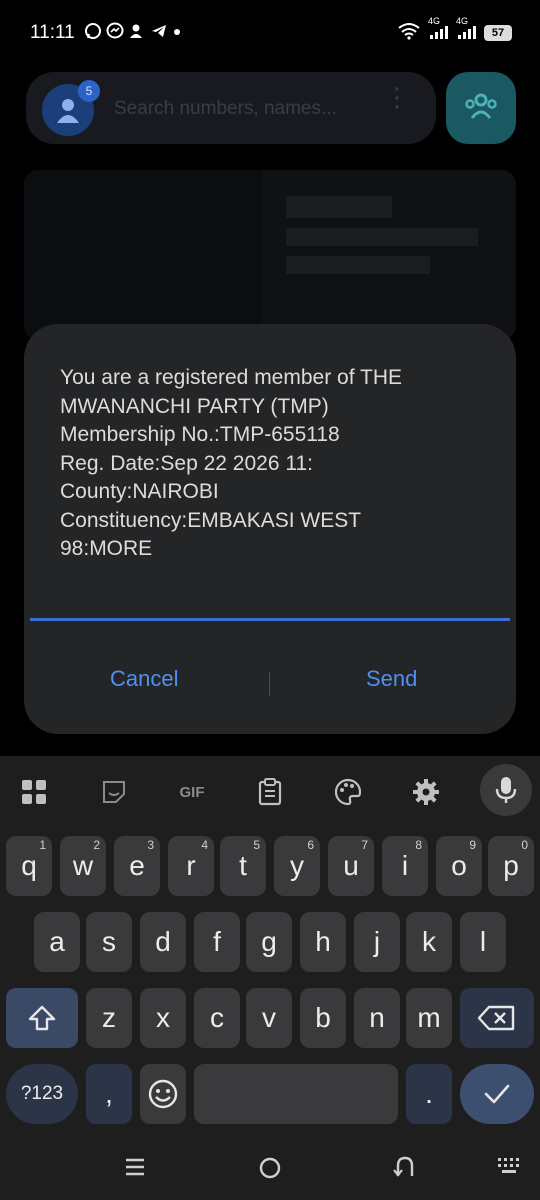 The image size is (540, 1200). I want to click on key-z: z, so click(109, 1018).